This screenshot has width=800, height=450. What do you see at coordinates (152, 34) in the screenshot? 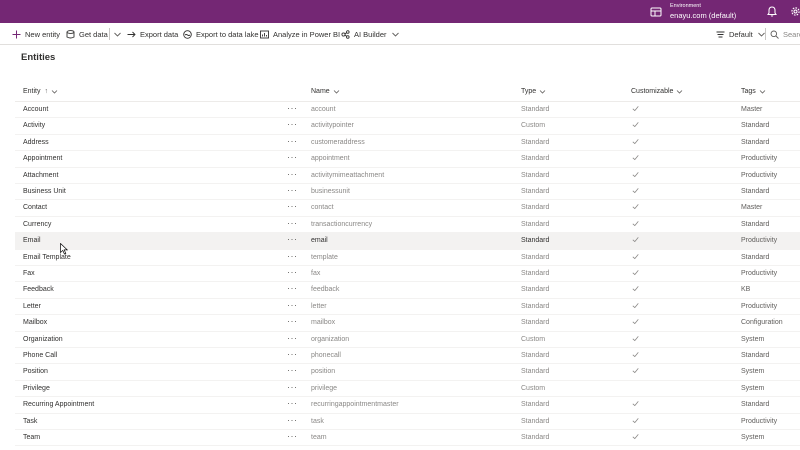
I see `export-data-button: Export data` at bounding box center [152, 34].